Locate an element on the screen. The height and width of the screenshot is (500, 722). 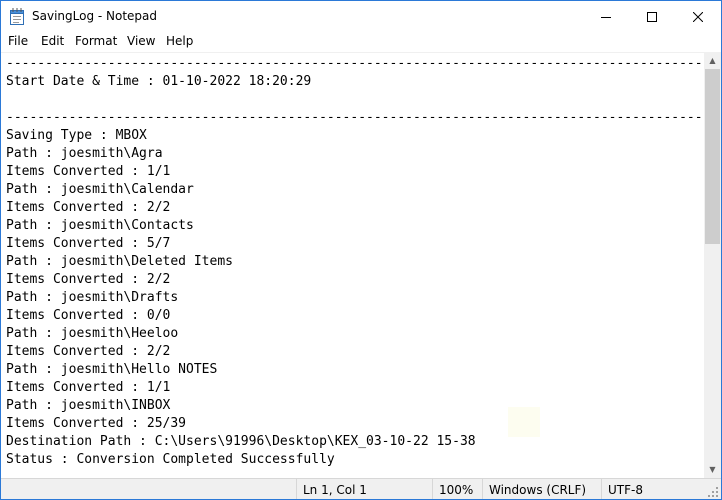
menu-view: View is located at coordinates (141, 41).